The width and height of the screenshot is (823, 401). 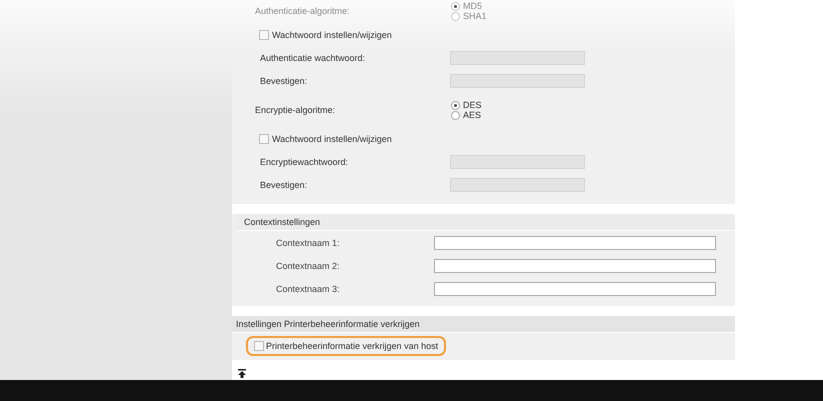 What do you see at coordinates (303, 11) in the screenshot?
I see `field-label: Authenticatie-algoritme:` at bounding box center [303, 11].